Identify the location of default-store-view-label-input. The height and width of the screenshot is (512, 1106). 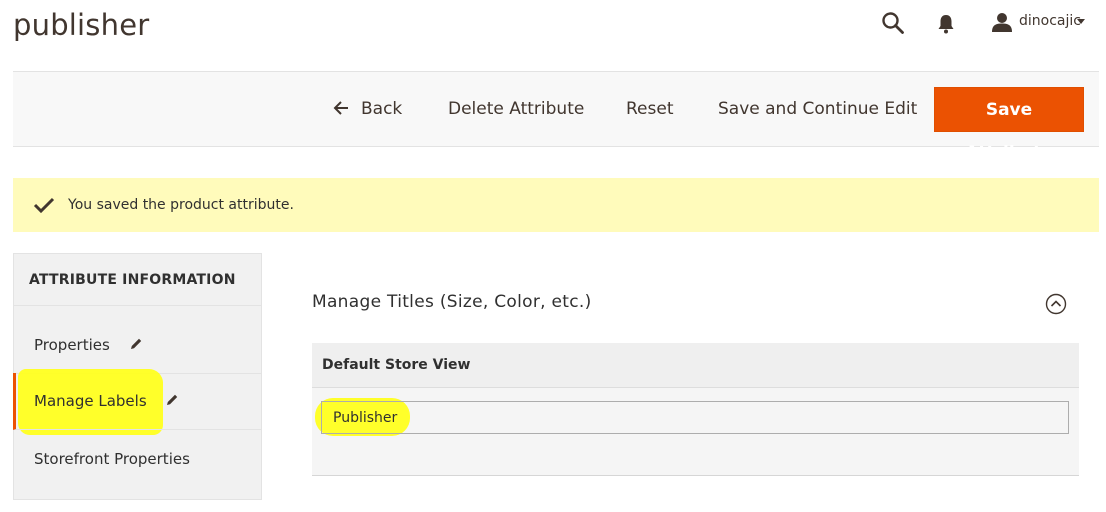
(695, 417).